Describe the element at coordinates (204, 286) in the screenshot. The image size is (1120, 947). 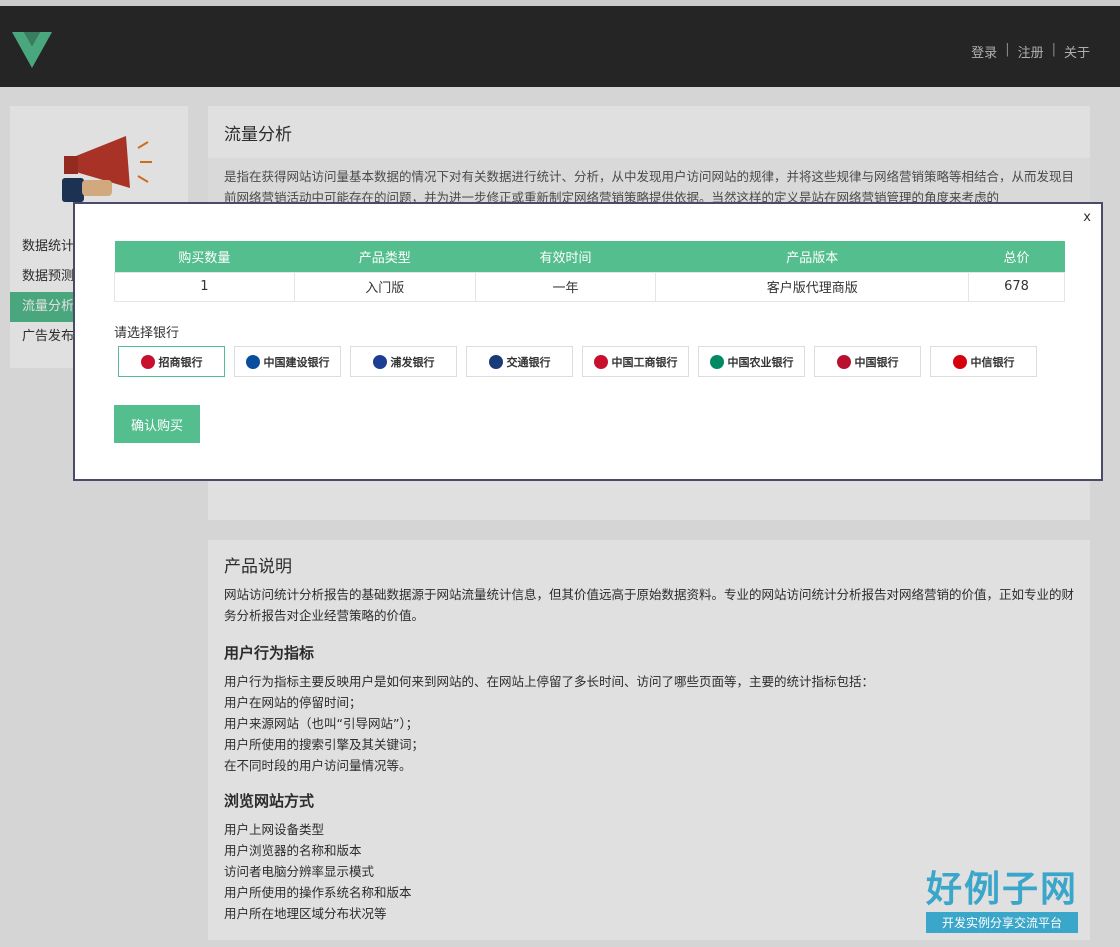
I see `table-cell: 1` at that location.